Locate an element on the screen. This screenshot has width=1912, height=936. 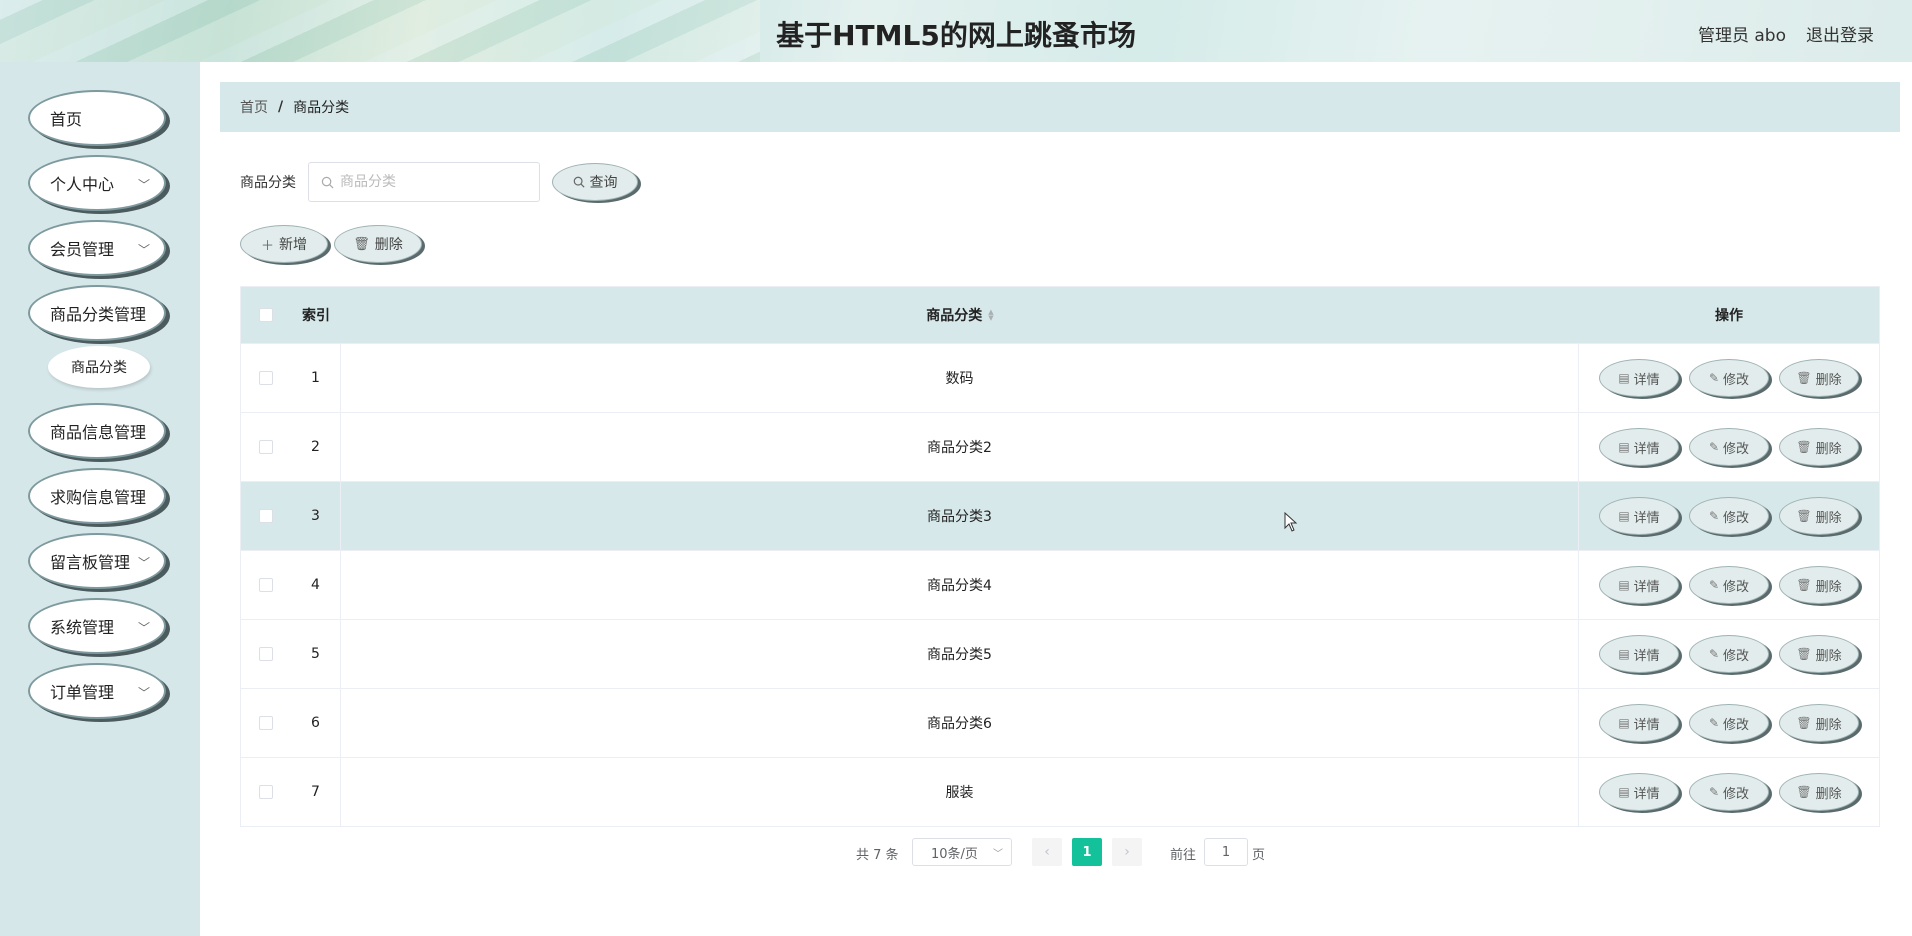
sidebar-subitem-label: 商品分类 is located at coordinates (99, 368).